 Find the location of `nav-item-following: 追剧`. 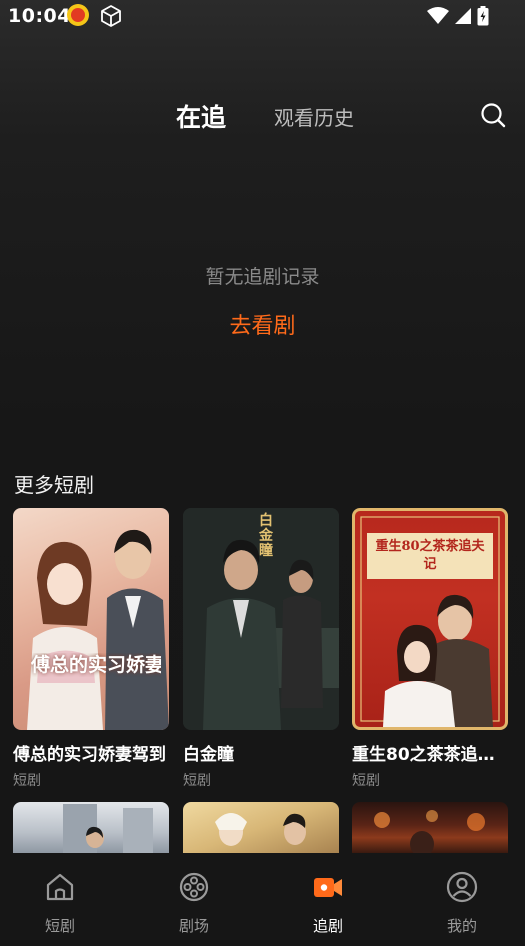

nav-item-following: 追剧 is located at coordinates (328, 899).